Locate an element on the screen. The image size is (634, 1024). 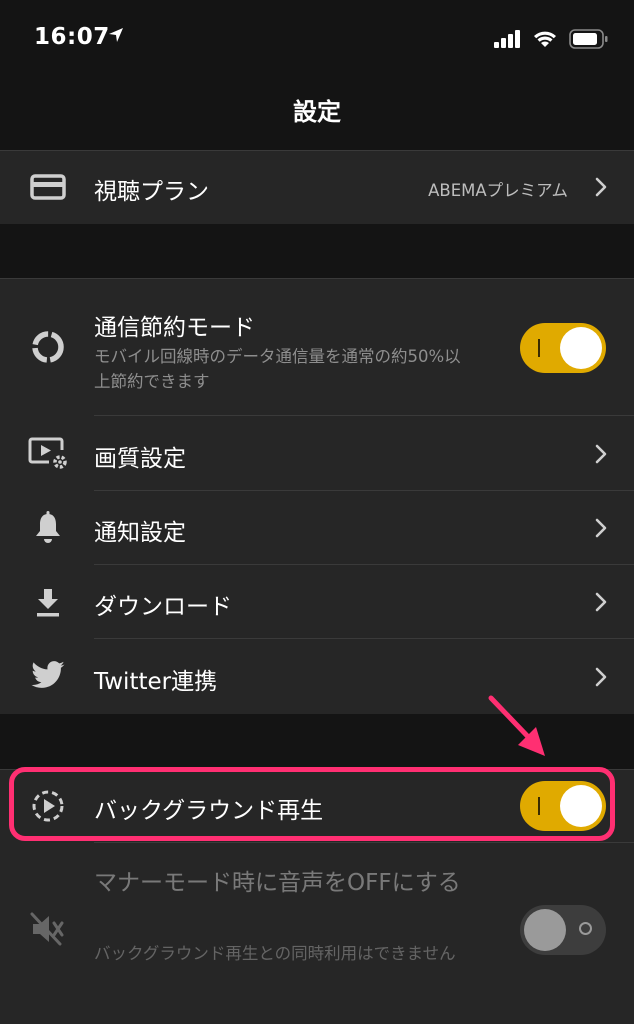
circle-spinner-icon is located at coordinates (48, 347).